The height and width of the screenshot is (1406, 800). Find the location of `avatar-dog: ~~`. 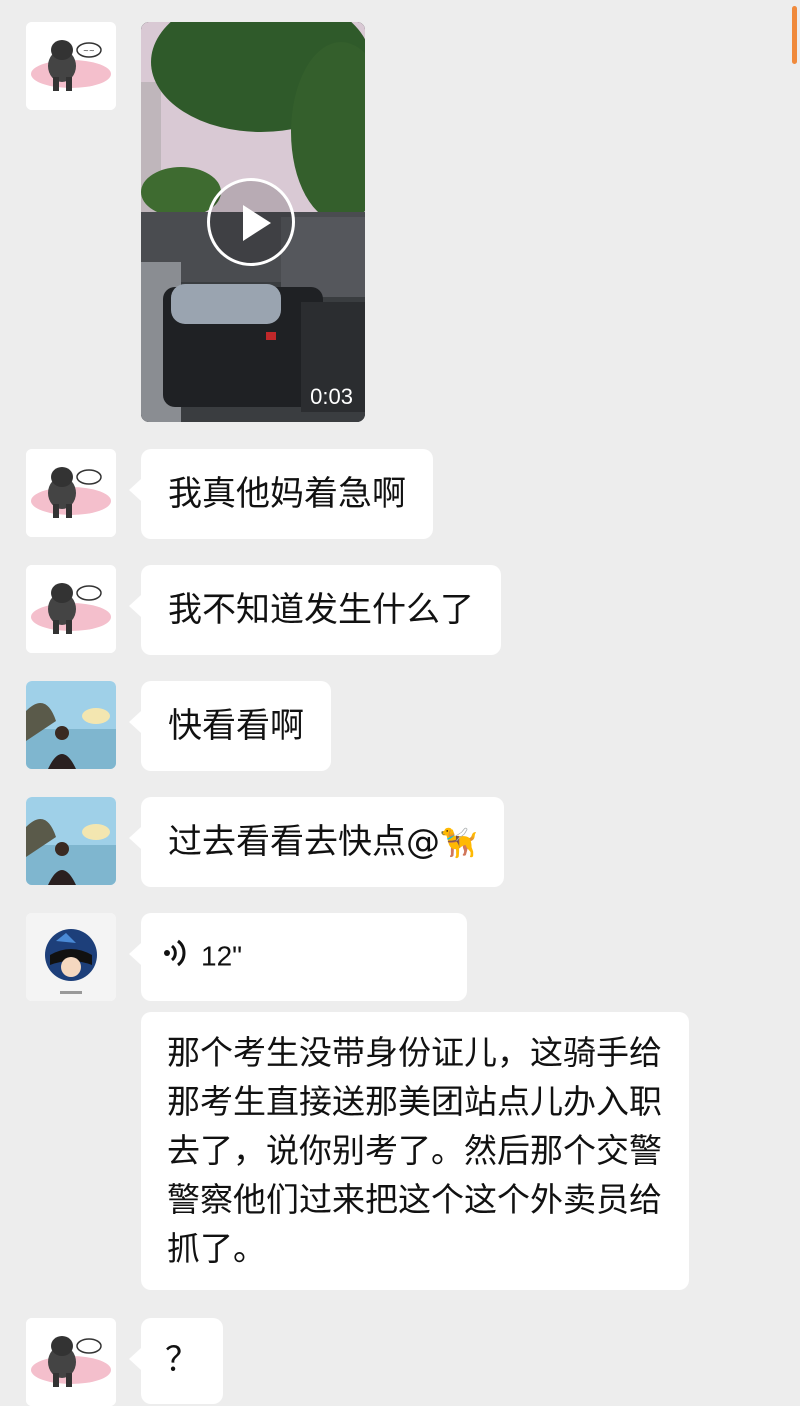

avatar-dog: ~~ is located at coordinates (71, 66).